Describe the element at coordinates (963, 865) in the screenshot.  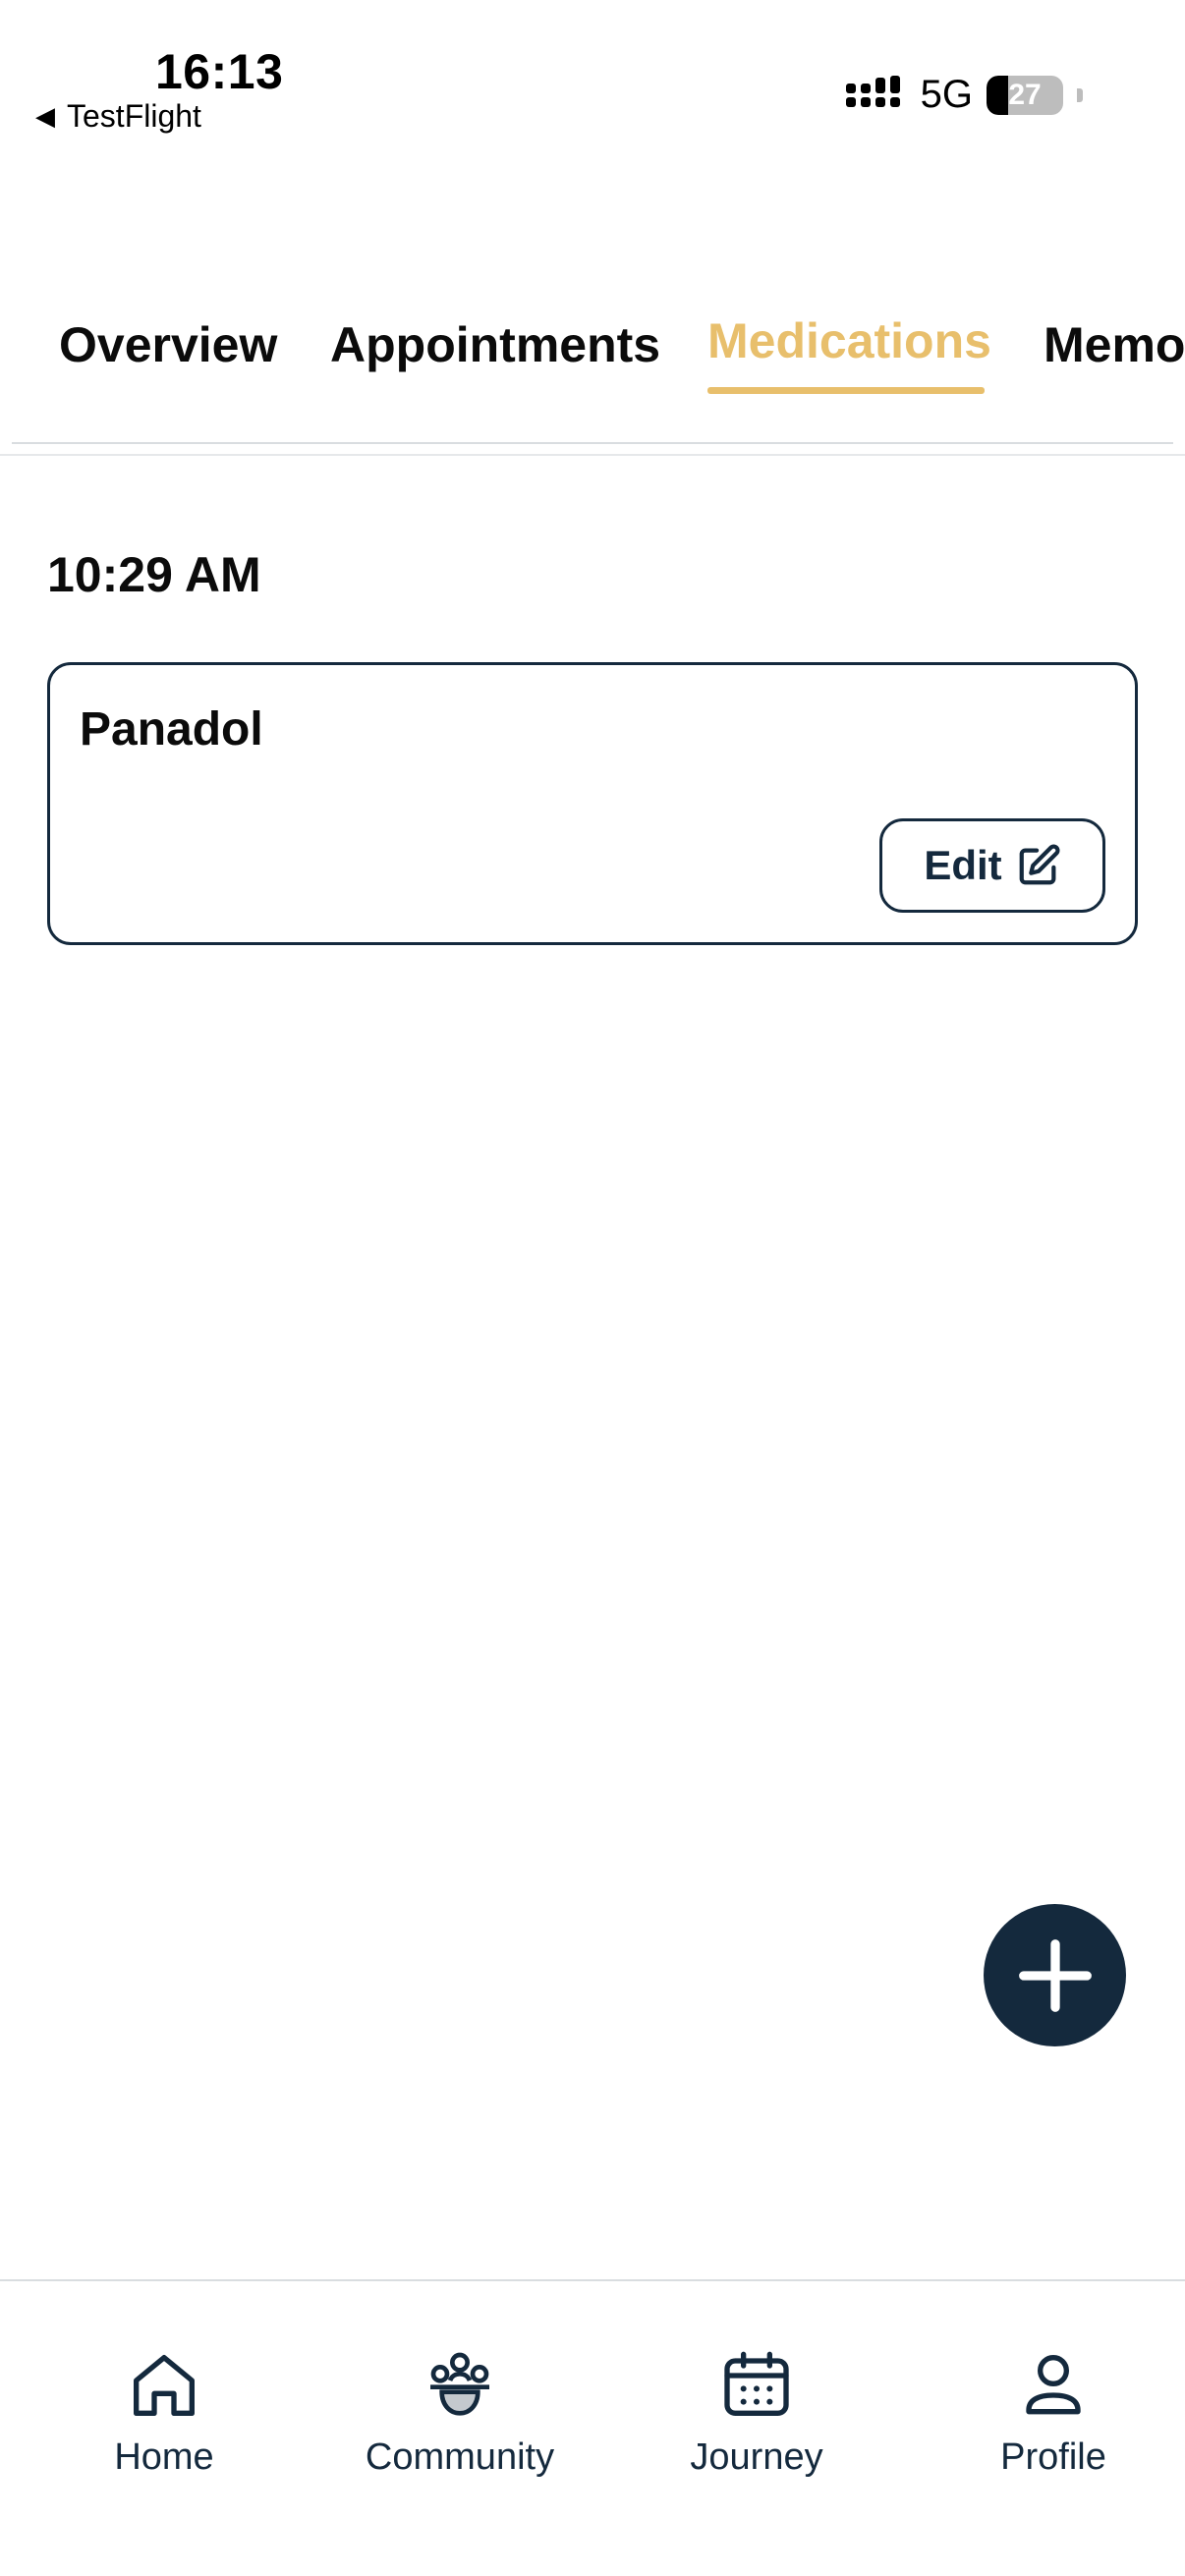
I see `edit-button-label: Edit` at that location.